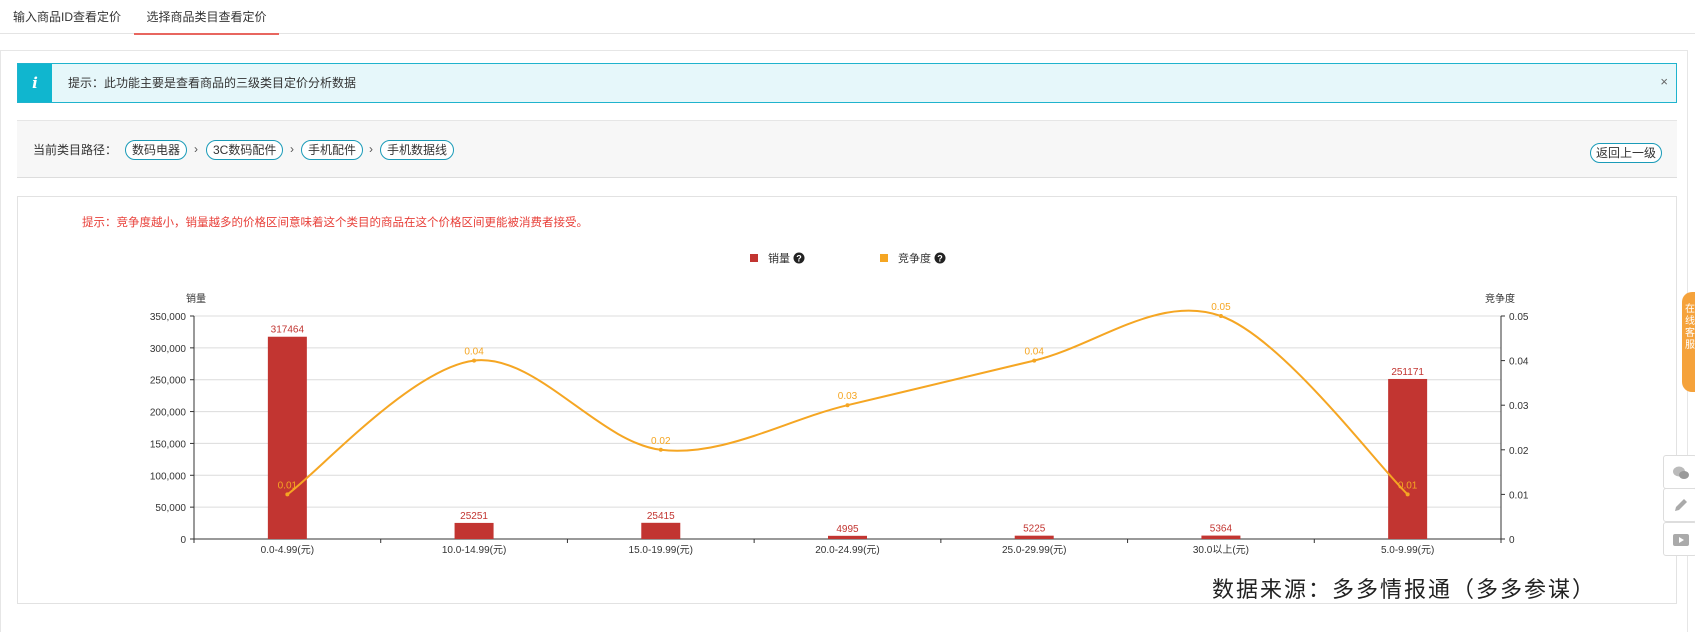 Image resolution: width=1695 pixels, height=632 pixels. I want to click on y-tick-label-left: 200,000, so click(168, 413).